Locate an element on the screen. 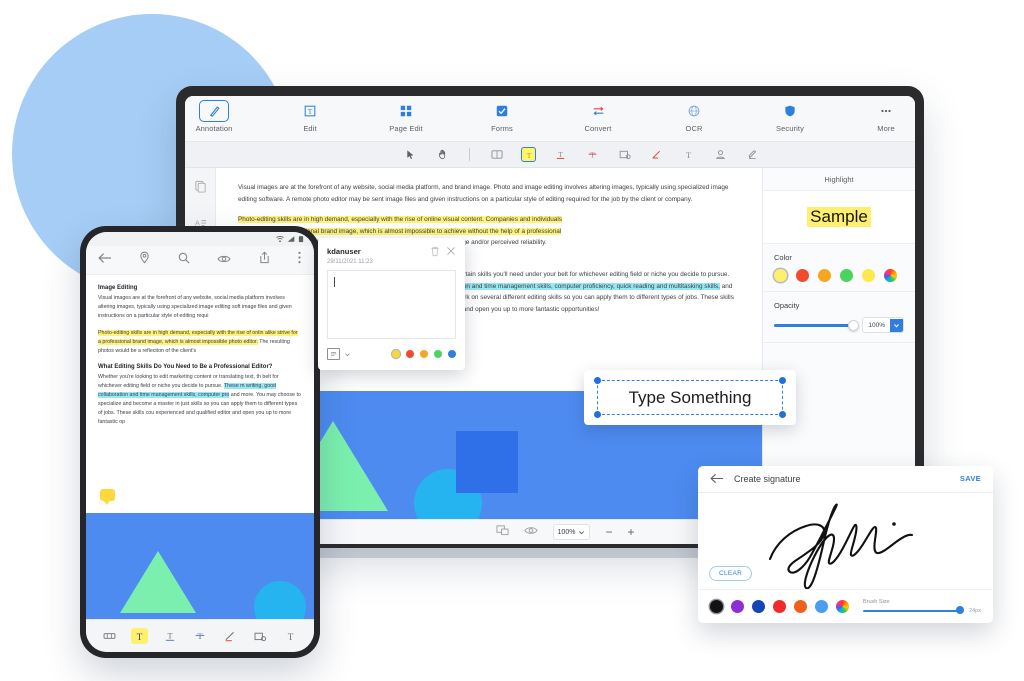 The image size is (1024, 681). stamp-tool is located at coordinates (720, 154).